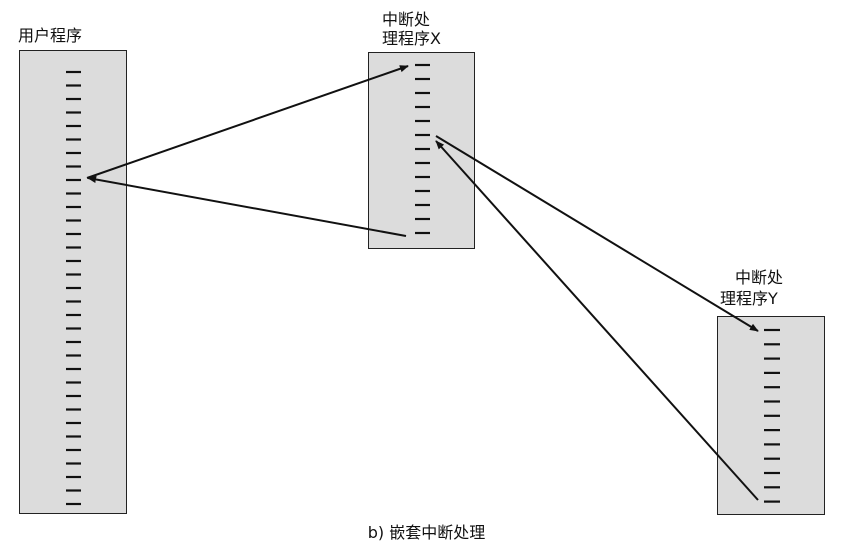  What do you see at coordinates (772, 415) in the screenshot?
I see `handler-y-instruction-ticks` at bounding box center [772, 415].